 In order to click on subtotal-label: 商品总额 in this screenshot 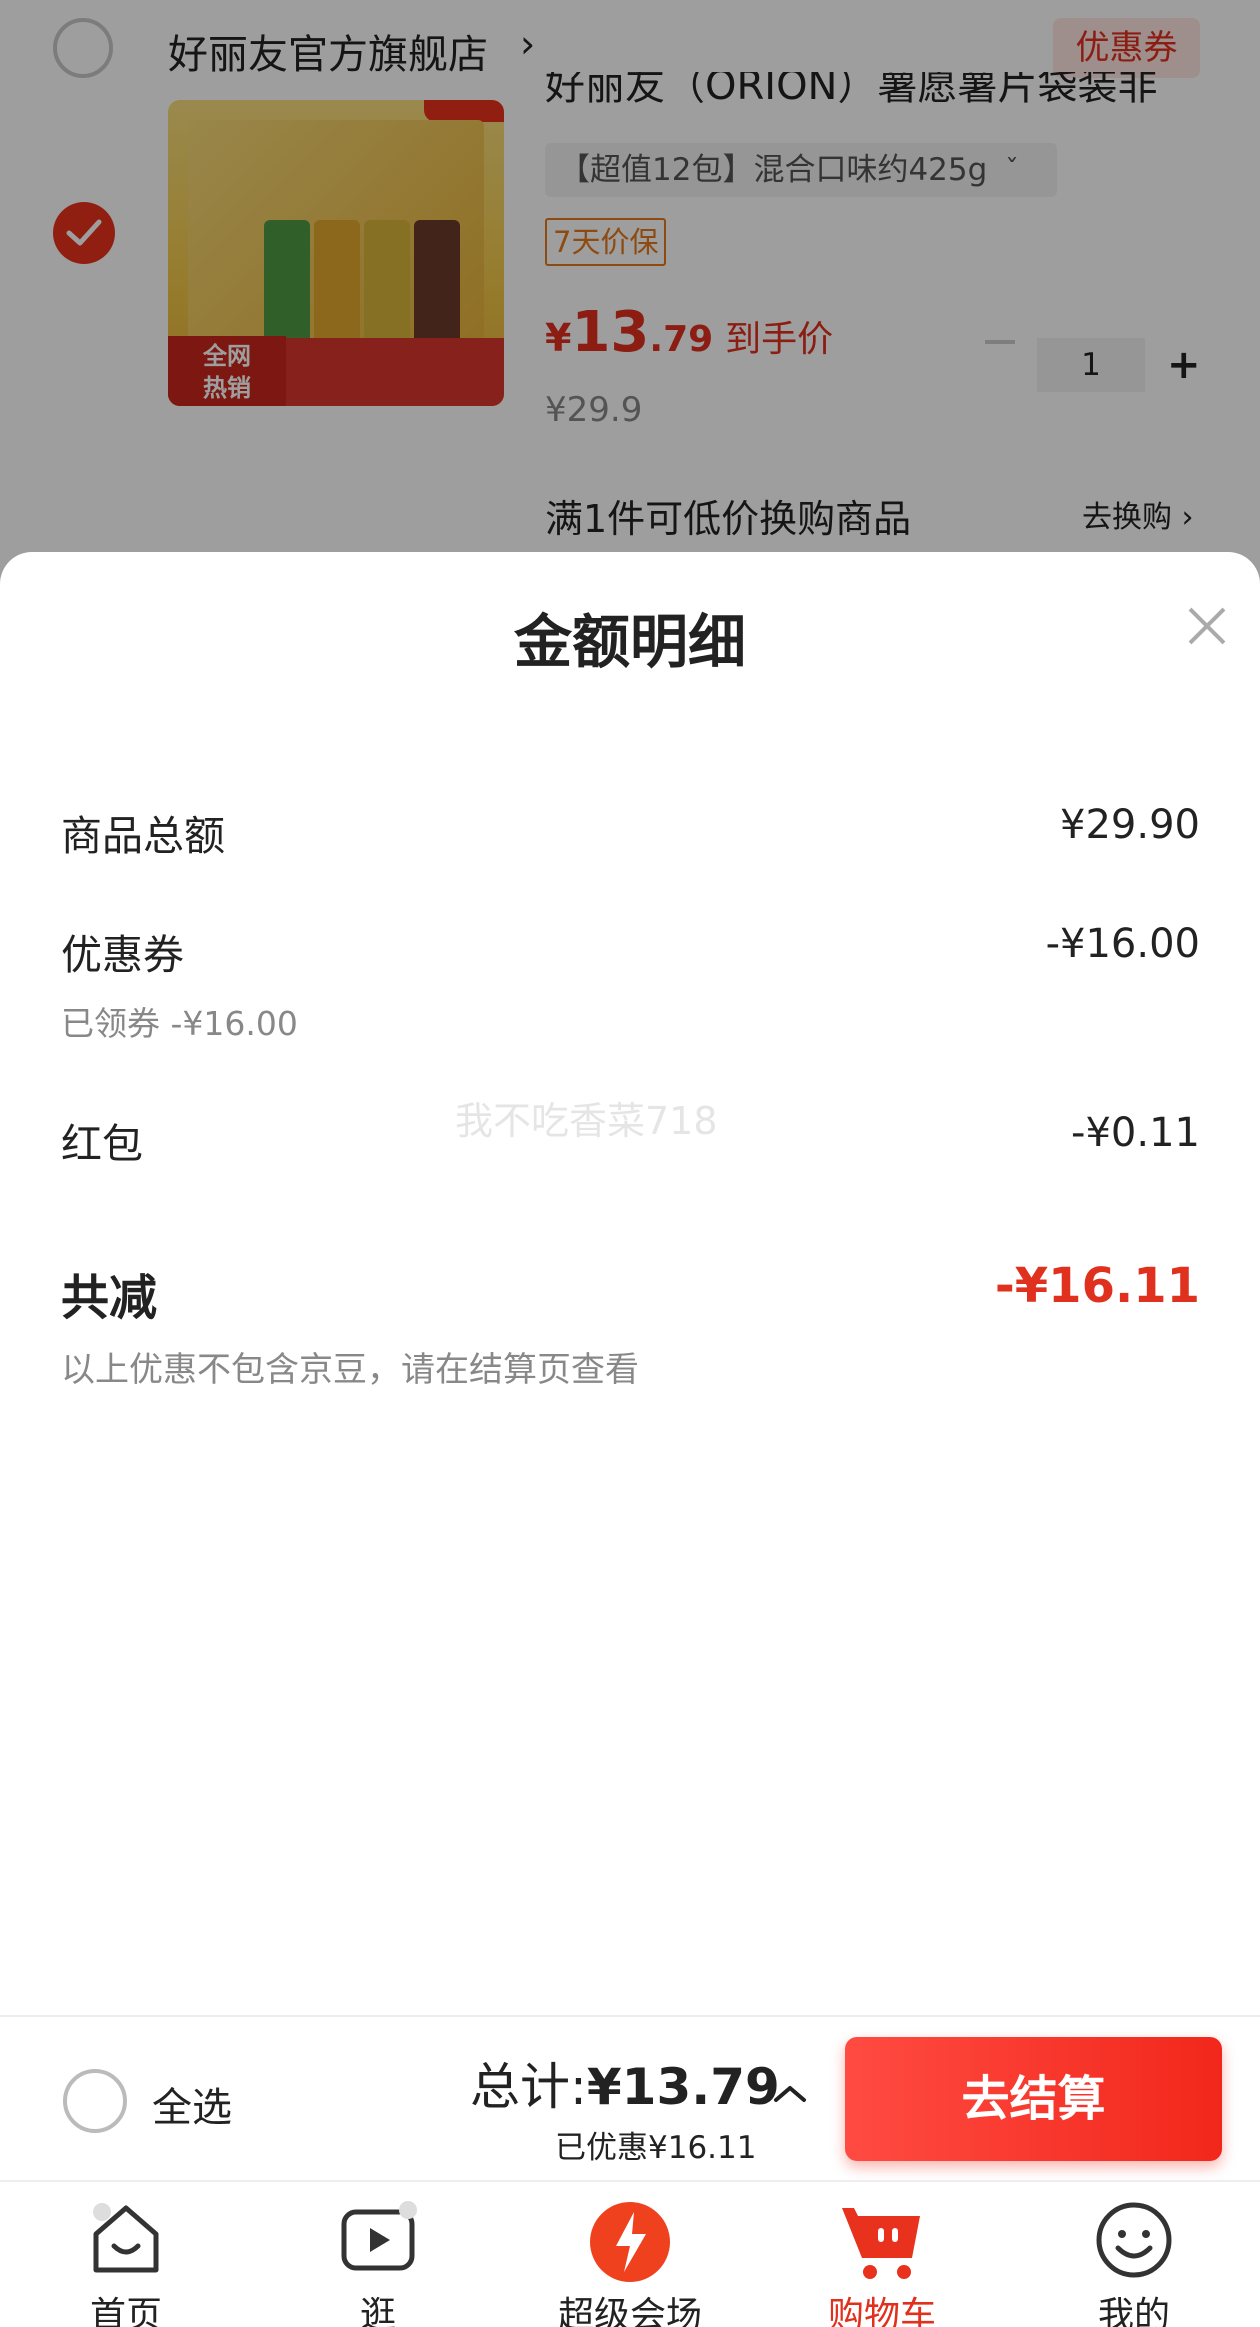, I will do `click(143, 836)`.